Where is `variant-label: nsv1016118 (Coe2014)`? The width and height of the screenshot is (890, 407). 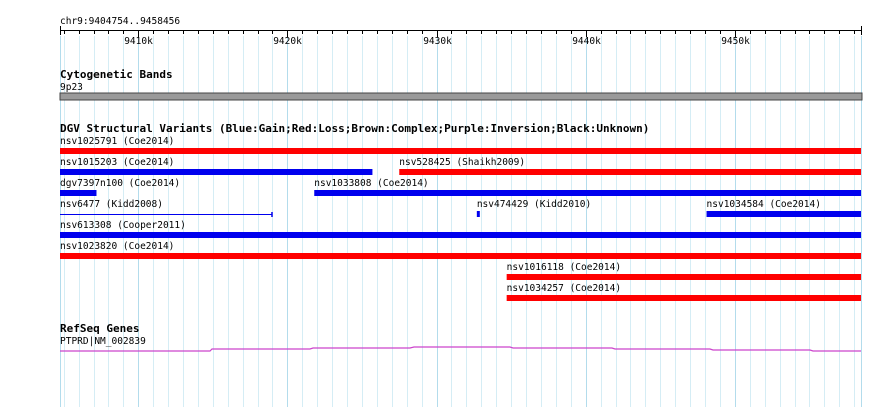 variant-label: nsv1016118 (Coe2014) is located at coordinates (564, 267).